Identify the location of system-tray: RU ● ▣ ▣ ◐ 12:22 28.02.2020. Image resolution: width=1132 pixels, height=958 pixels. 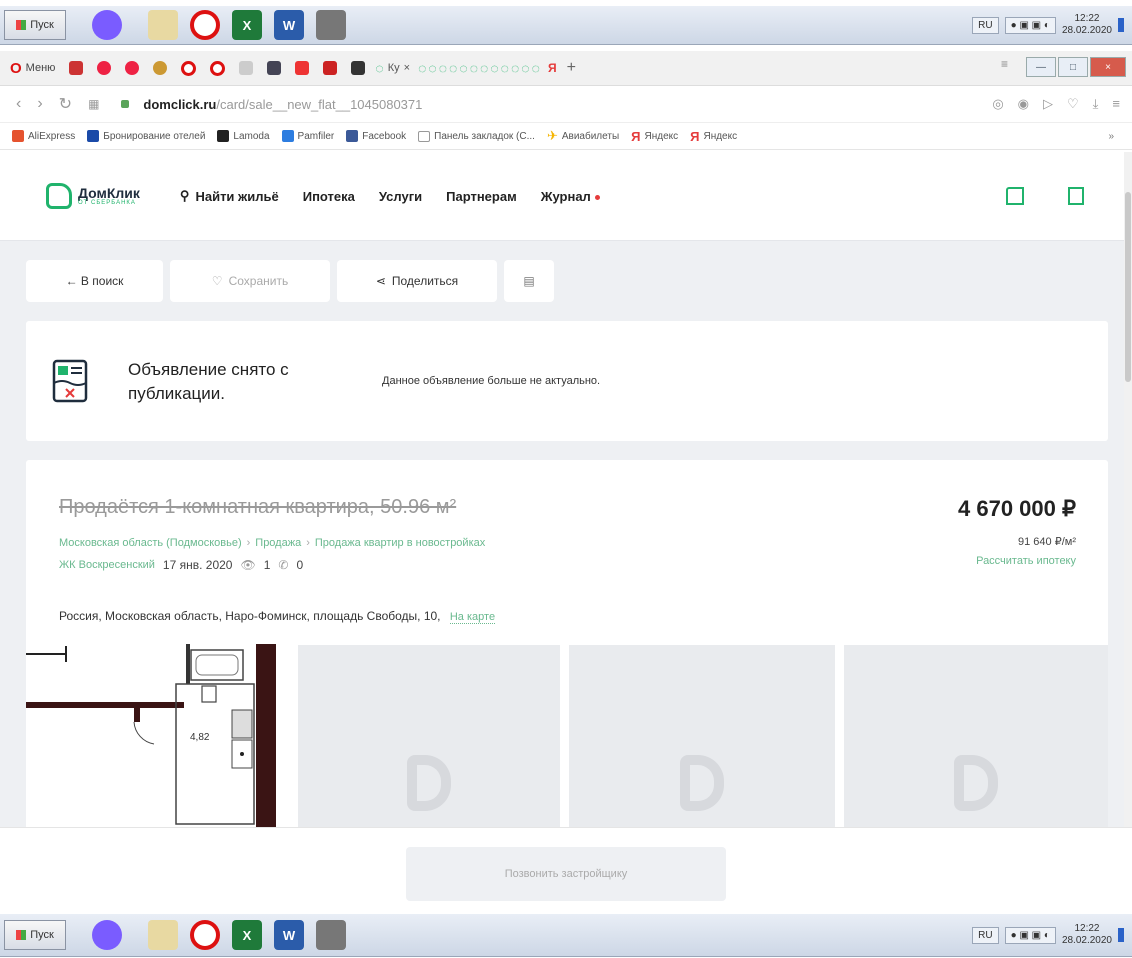
(1048, 935).